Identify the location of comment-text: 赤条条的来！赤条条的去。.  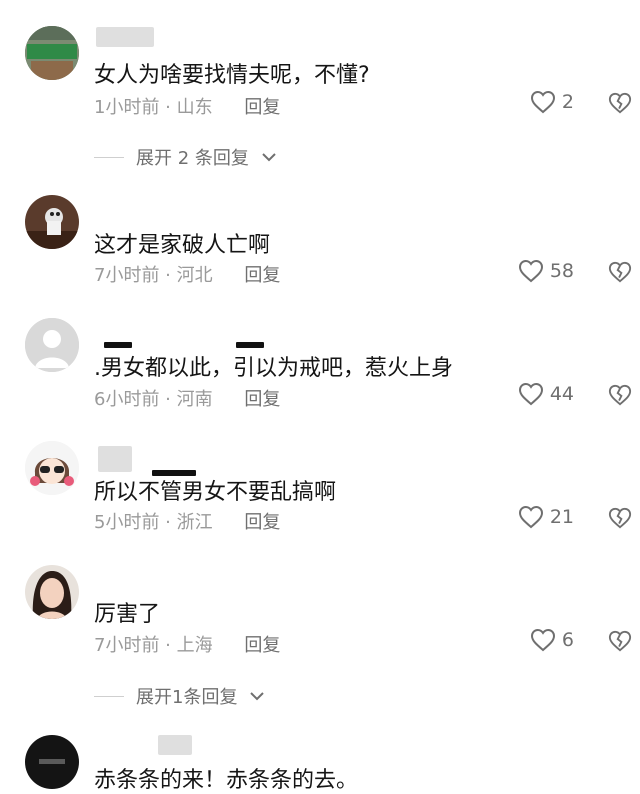
(226, 780).